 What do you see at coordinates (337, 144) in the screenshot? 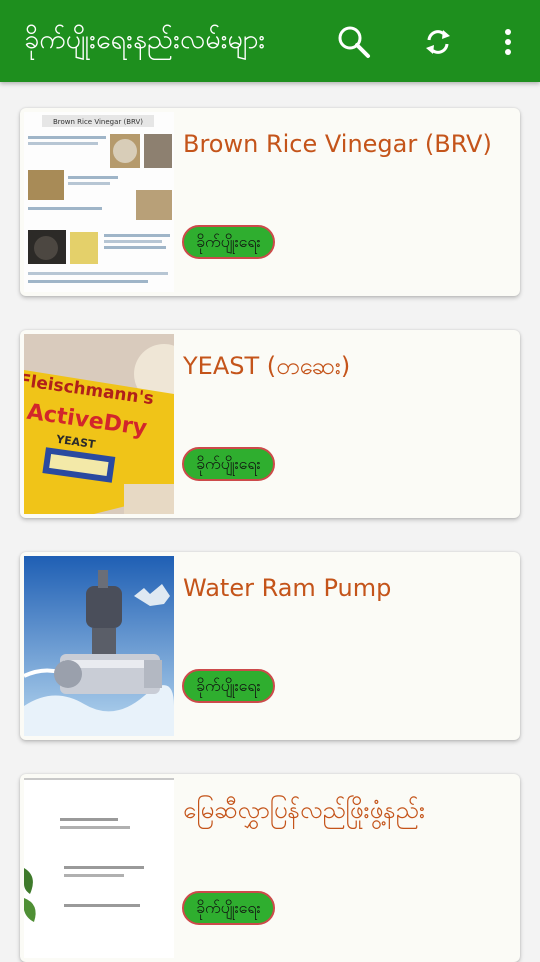
I see `article-title: Brown Rice Vinegar (BRV)` at bounding box center [337, 144].